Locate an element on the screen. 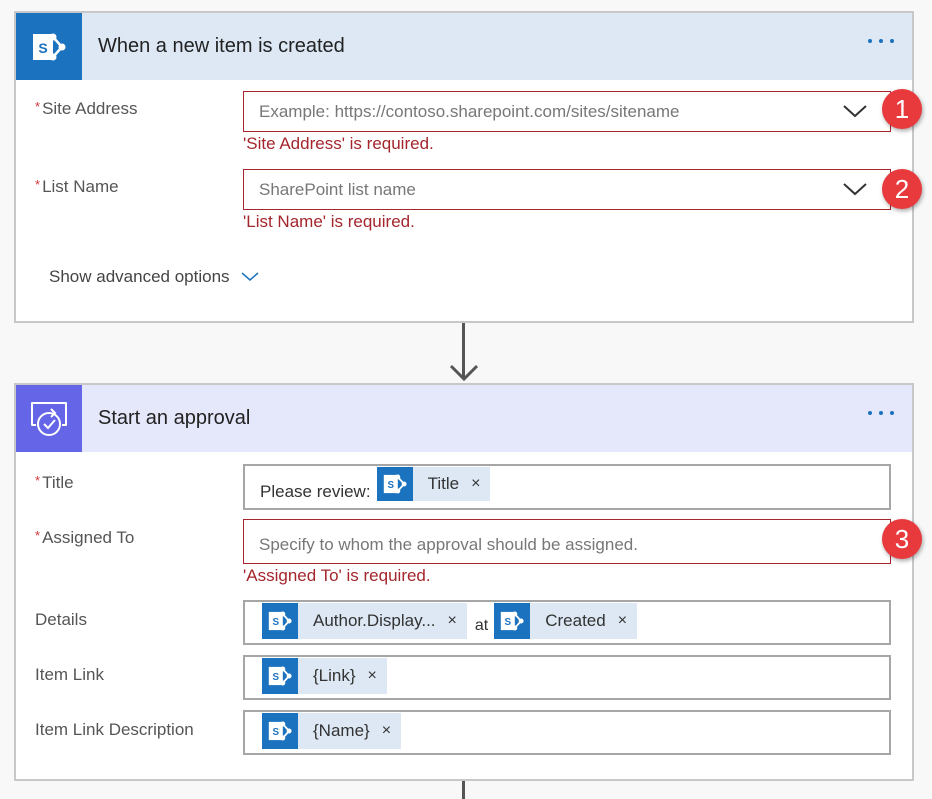 The width and height of the screenshot is (932, 799). step-badge-1: 1 is located at coordinates (902, 109).